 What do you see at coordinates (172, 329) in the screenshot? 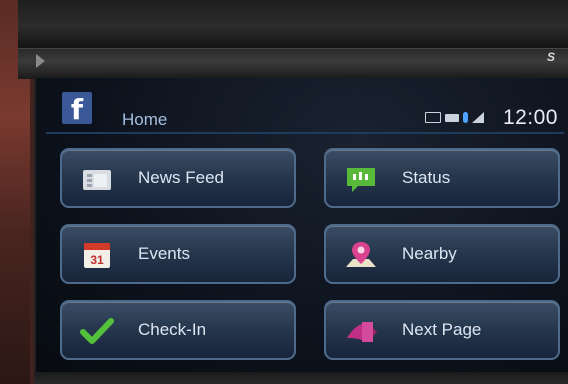
I see `check-in-label: Check-In` at bounding box center [172, 329].